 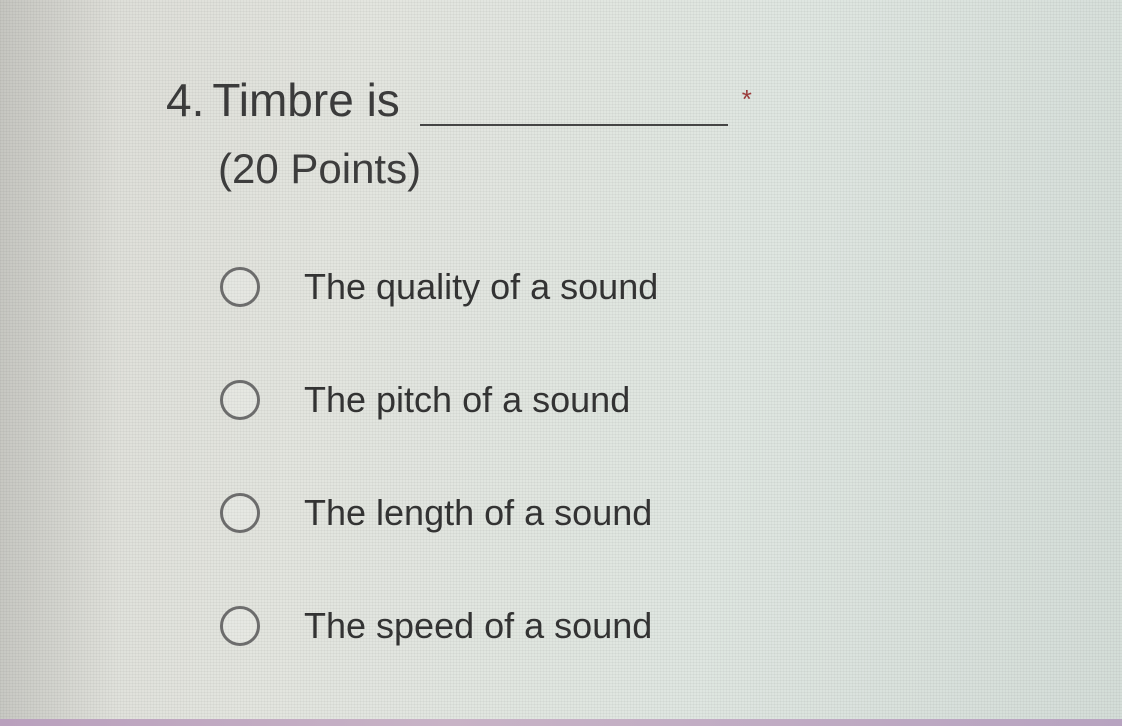 What do you see at coordinates (561, 722) in the screenshot?
I see `screen-bottom-edge` at bounding box center [561, 722].